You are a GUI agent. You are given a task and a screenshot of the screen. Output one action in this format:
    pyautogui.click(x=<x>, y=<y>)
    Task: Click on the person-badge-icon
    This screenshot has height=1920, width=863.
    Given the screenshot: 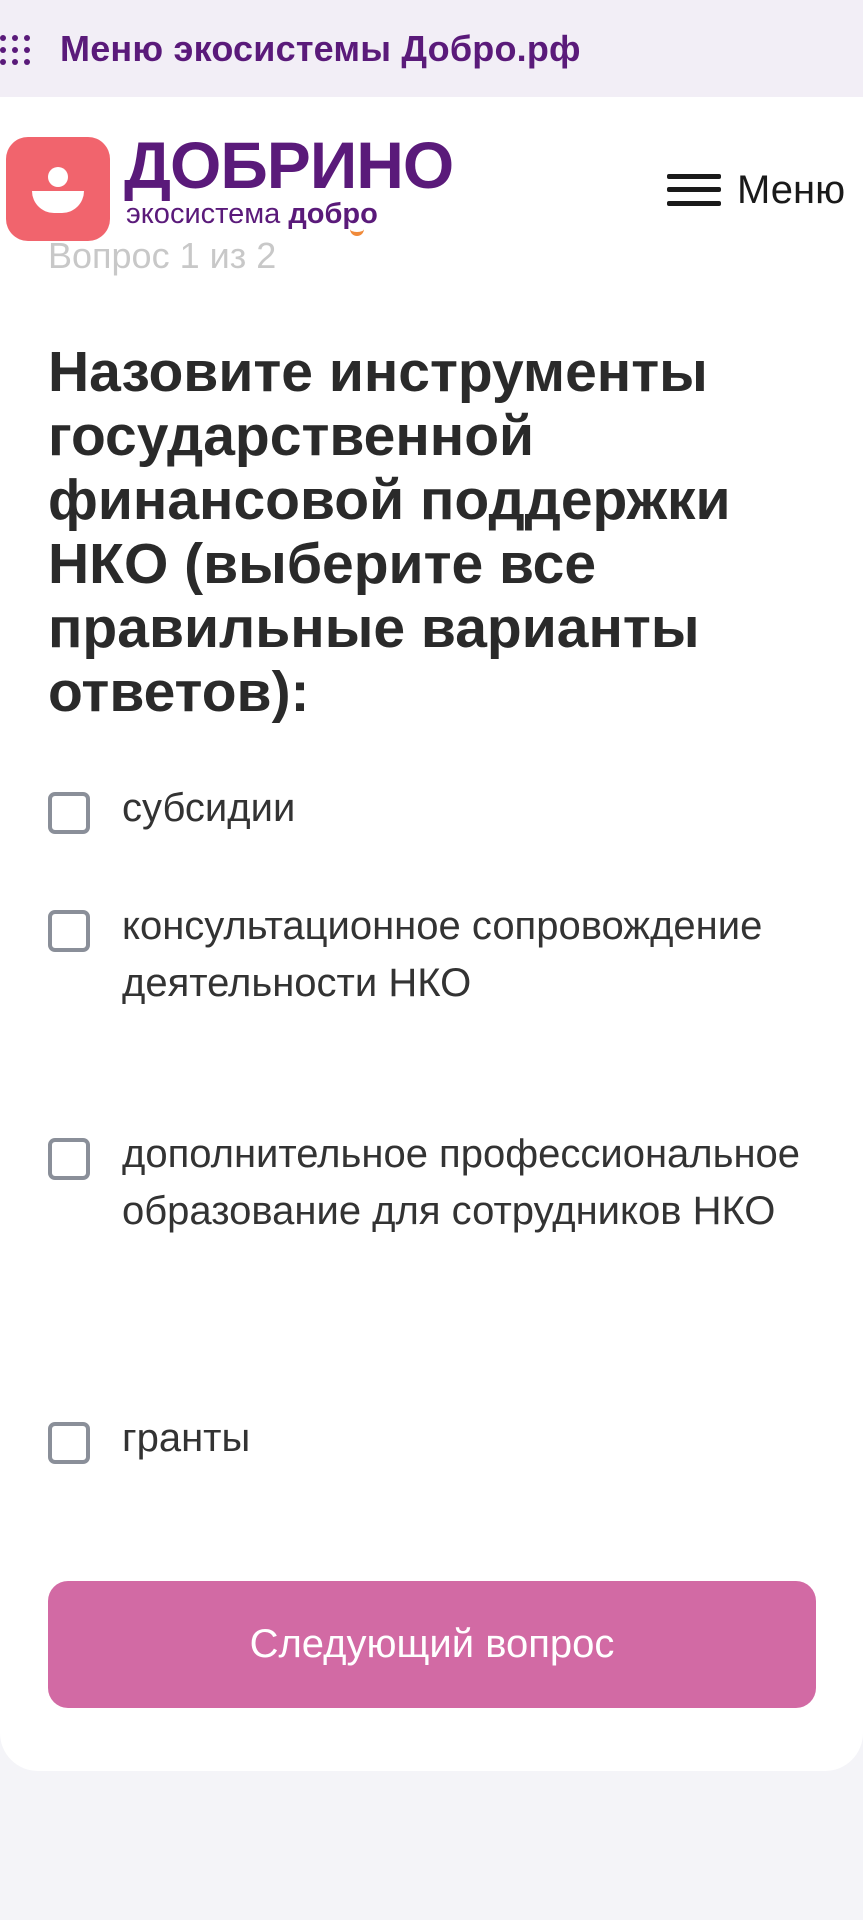 What is the action you would take?
    pyautogui.click(x=58, y=189)
    